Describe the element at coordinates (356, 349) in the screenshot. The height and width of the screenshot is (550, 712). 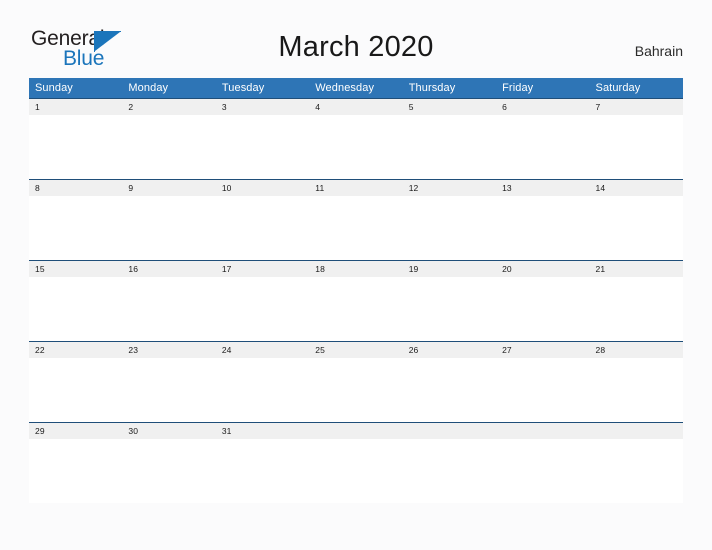
I see `day-number: 25` at that location.